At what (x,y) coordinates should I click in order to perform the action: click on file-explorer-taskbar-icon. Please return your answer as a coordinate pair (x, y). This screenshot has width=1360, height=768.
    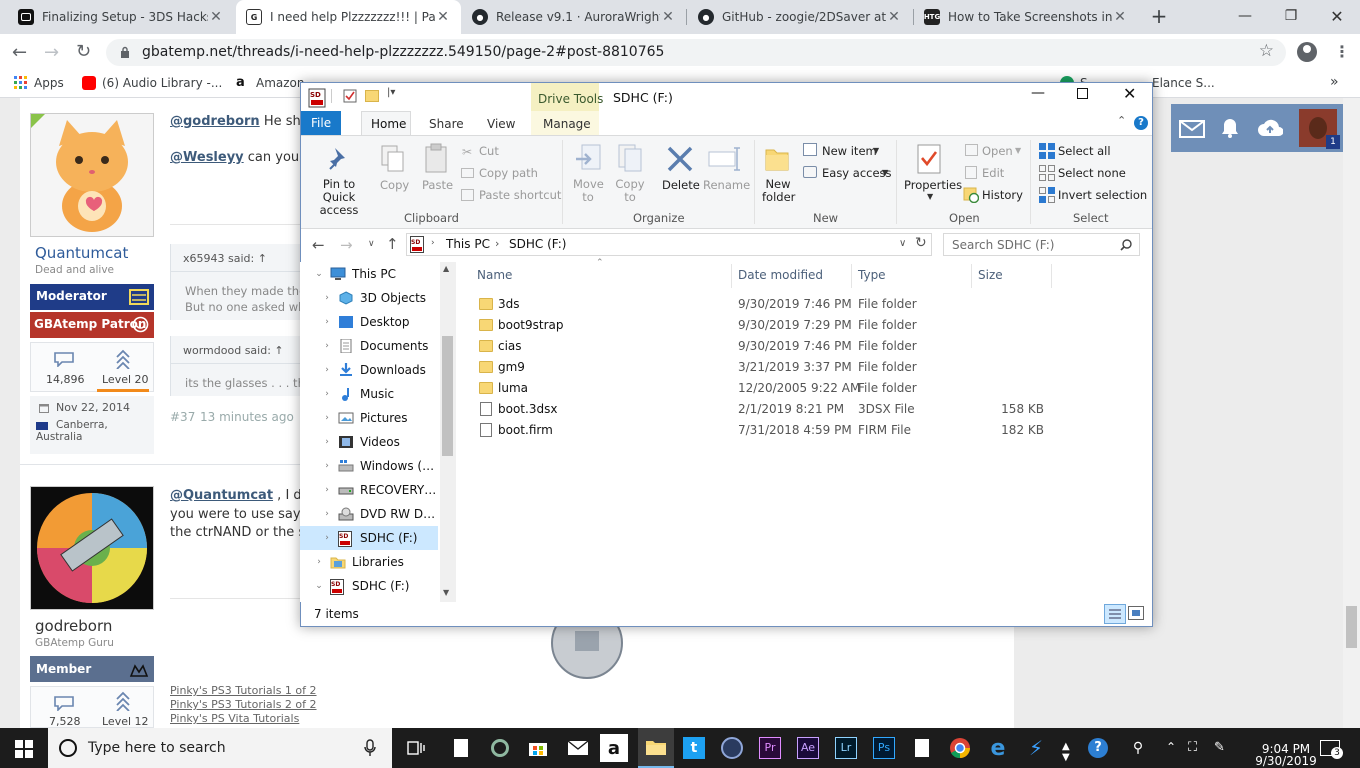
    Looking at the image, I should click on (656, 748).